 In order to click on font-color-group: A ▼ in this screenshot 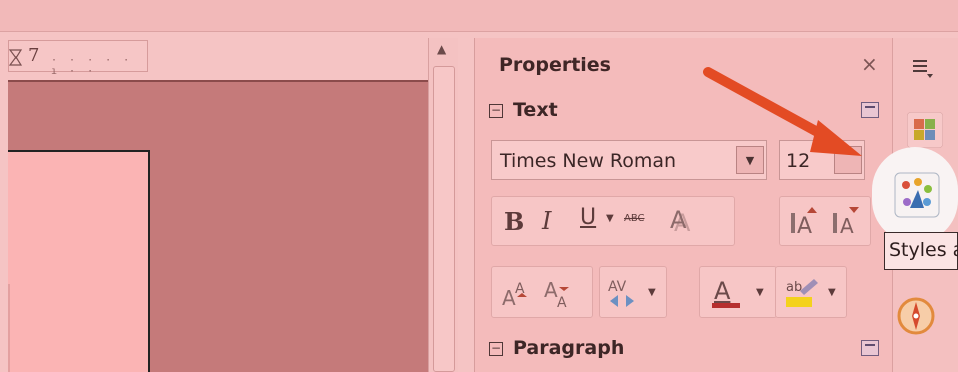, I will do `click(738, 292)`.